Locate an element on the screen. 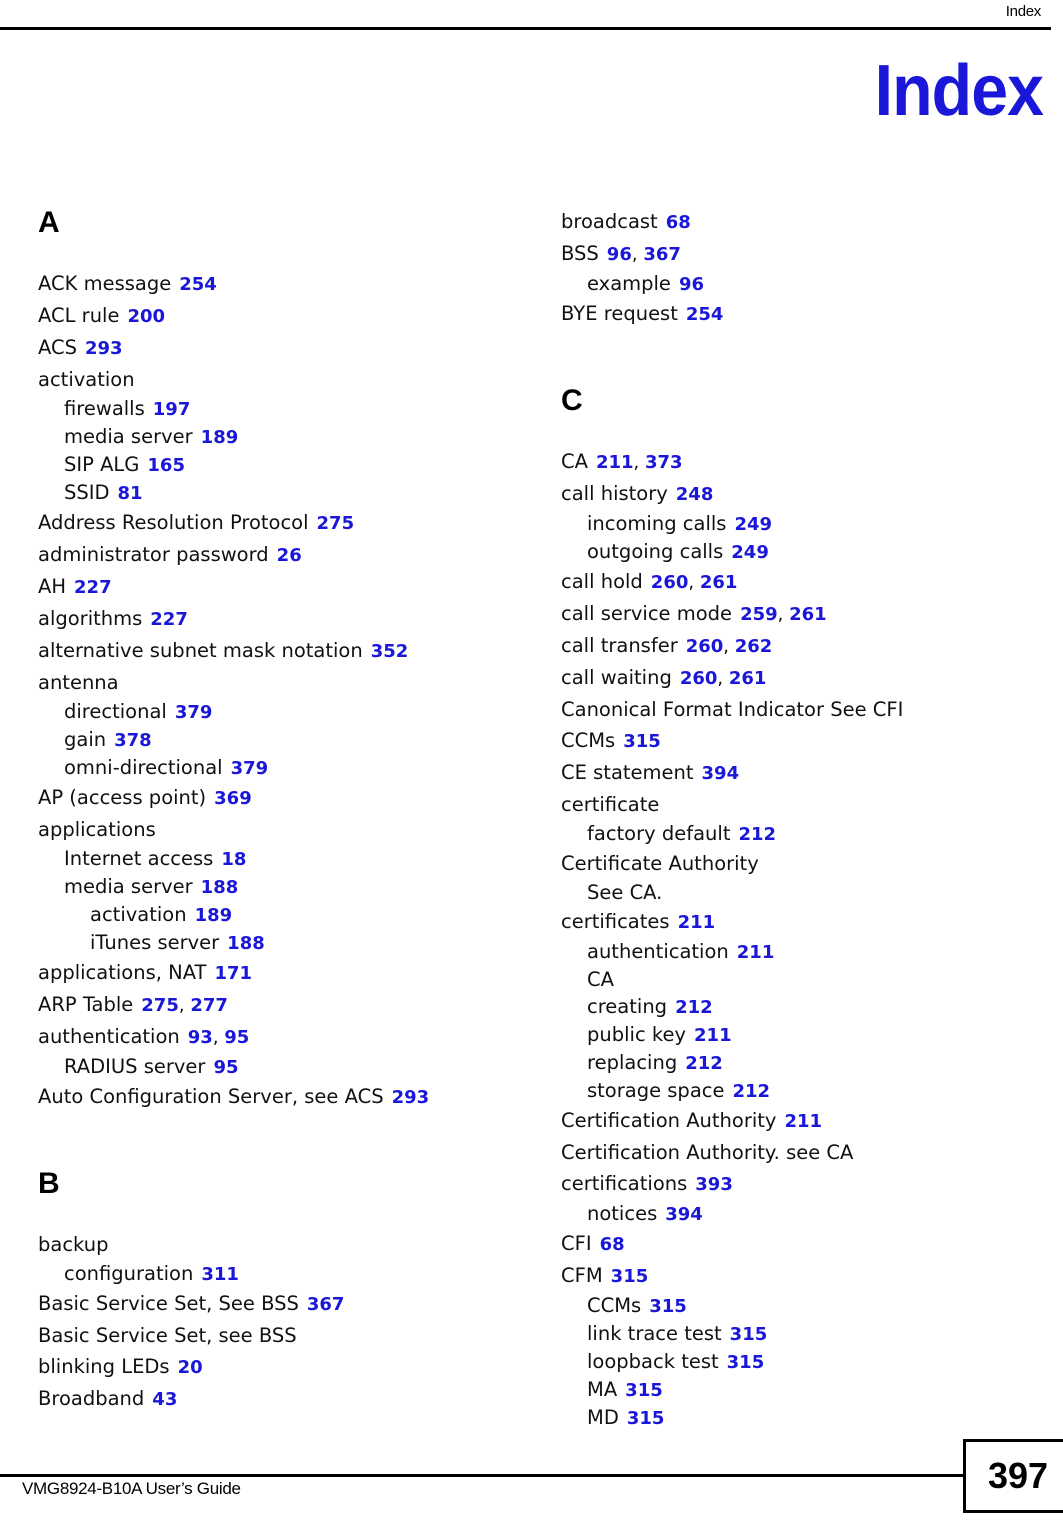  index-page-link: 277 is located at coordinates (209, 1005).